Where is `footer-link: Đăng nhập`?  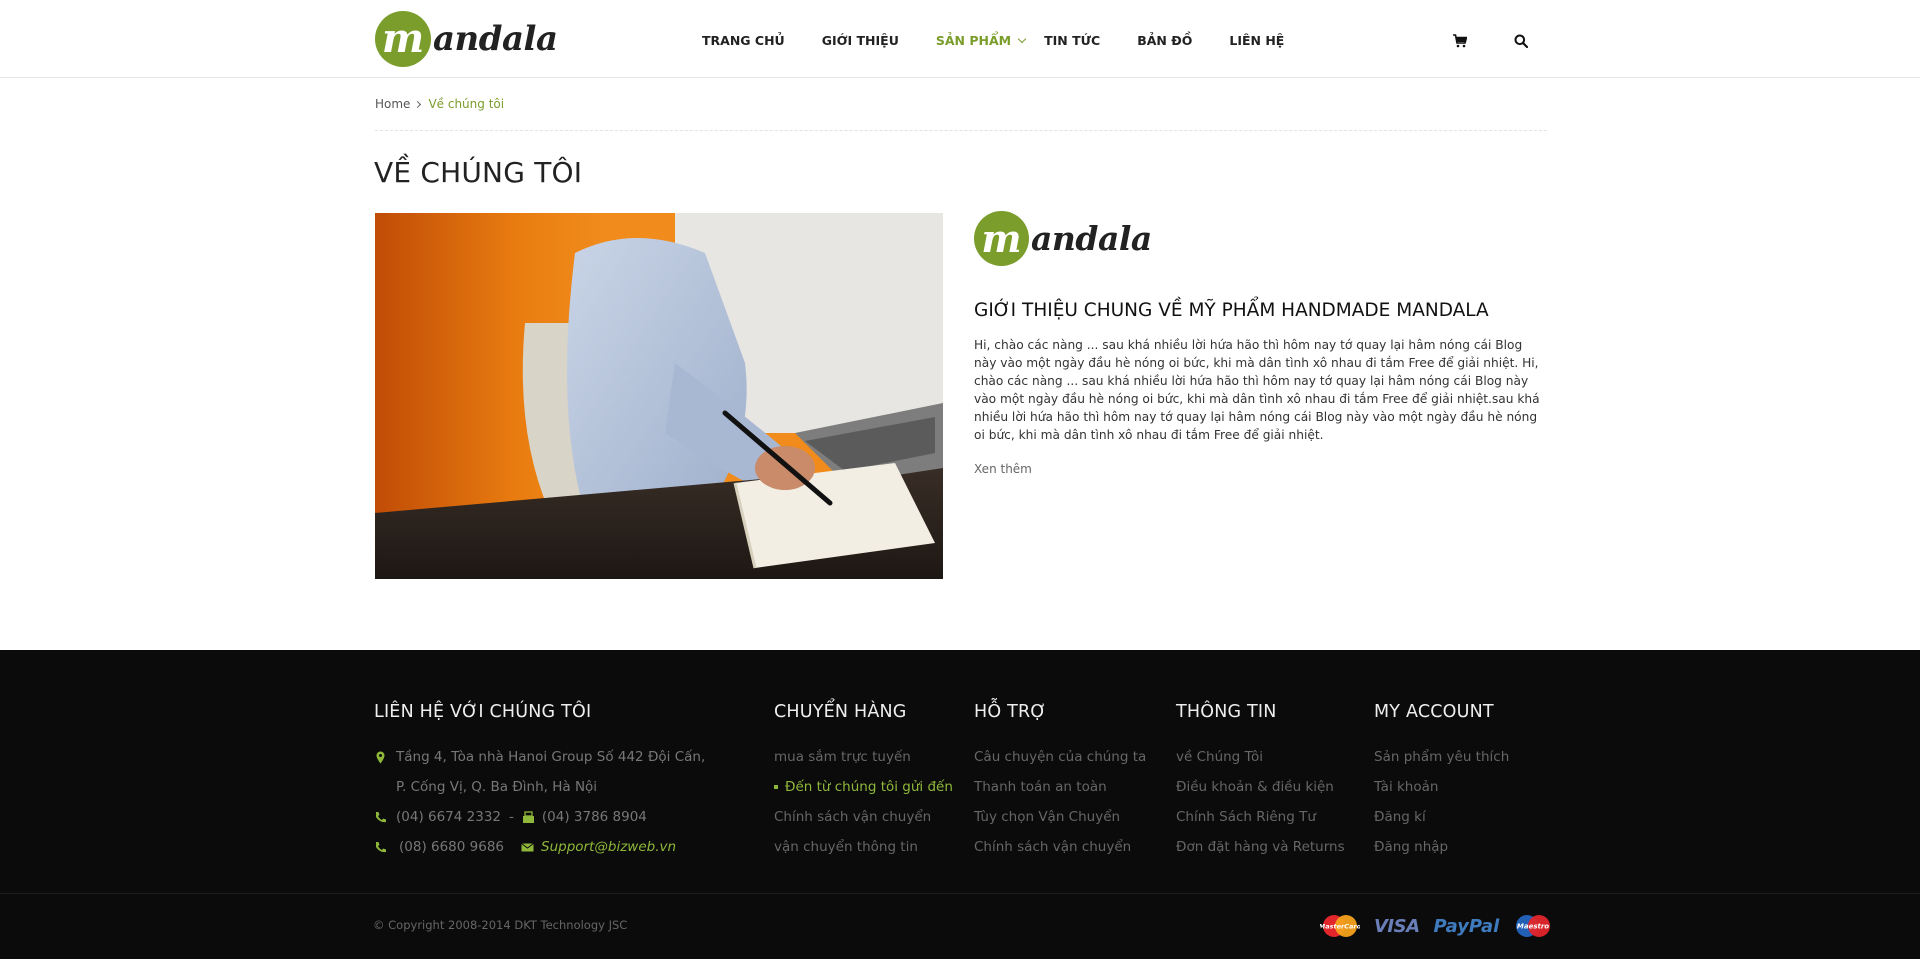 footer-link: Đăng nhập is located at coordinates (1441, 847).